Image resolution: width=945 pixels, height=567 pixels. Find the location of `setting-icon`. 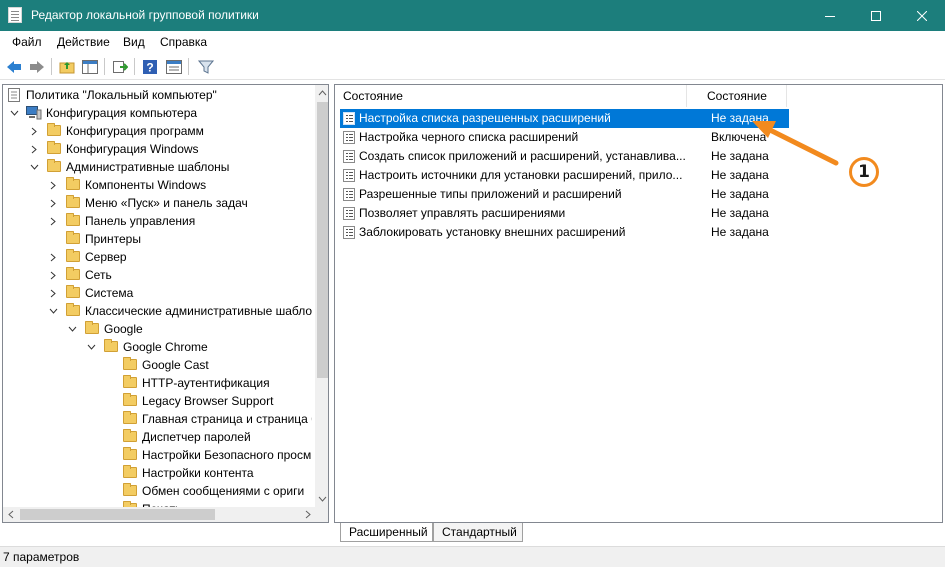

setting-icon is located at coordinates (349, 232).